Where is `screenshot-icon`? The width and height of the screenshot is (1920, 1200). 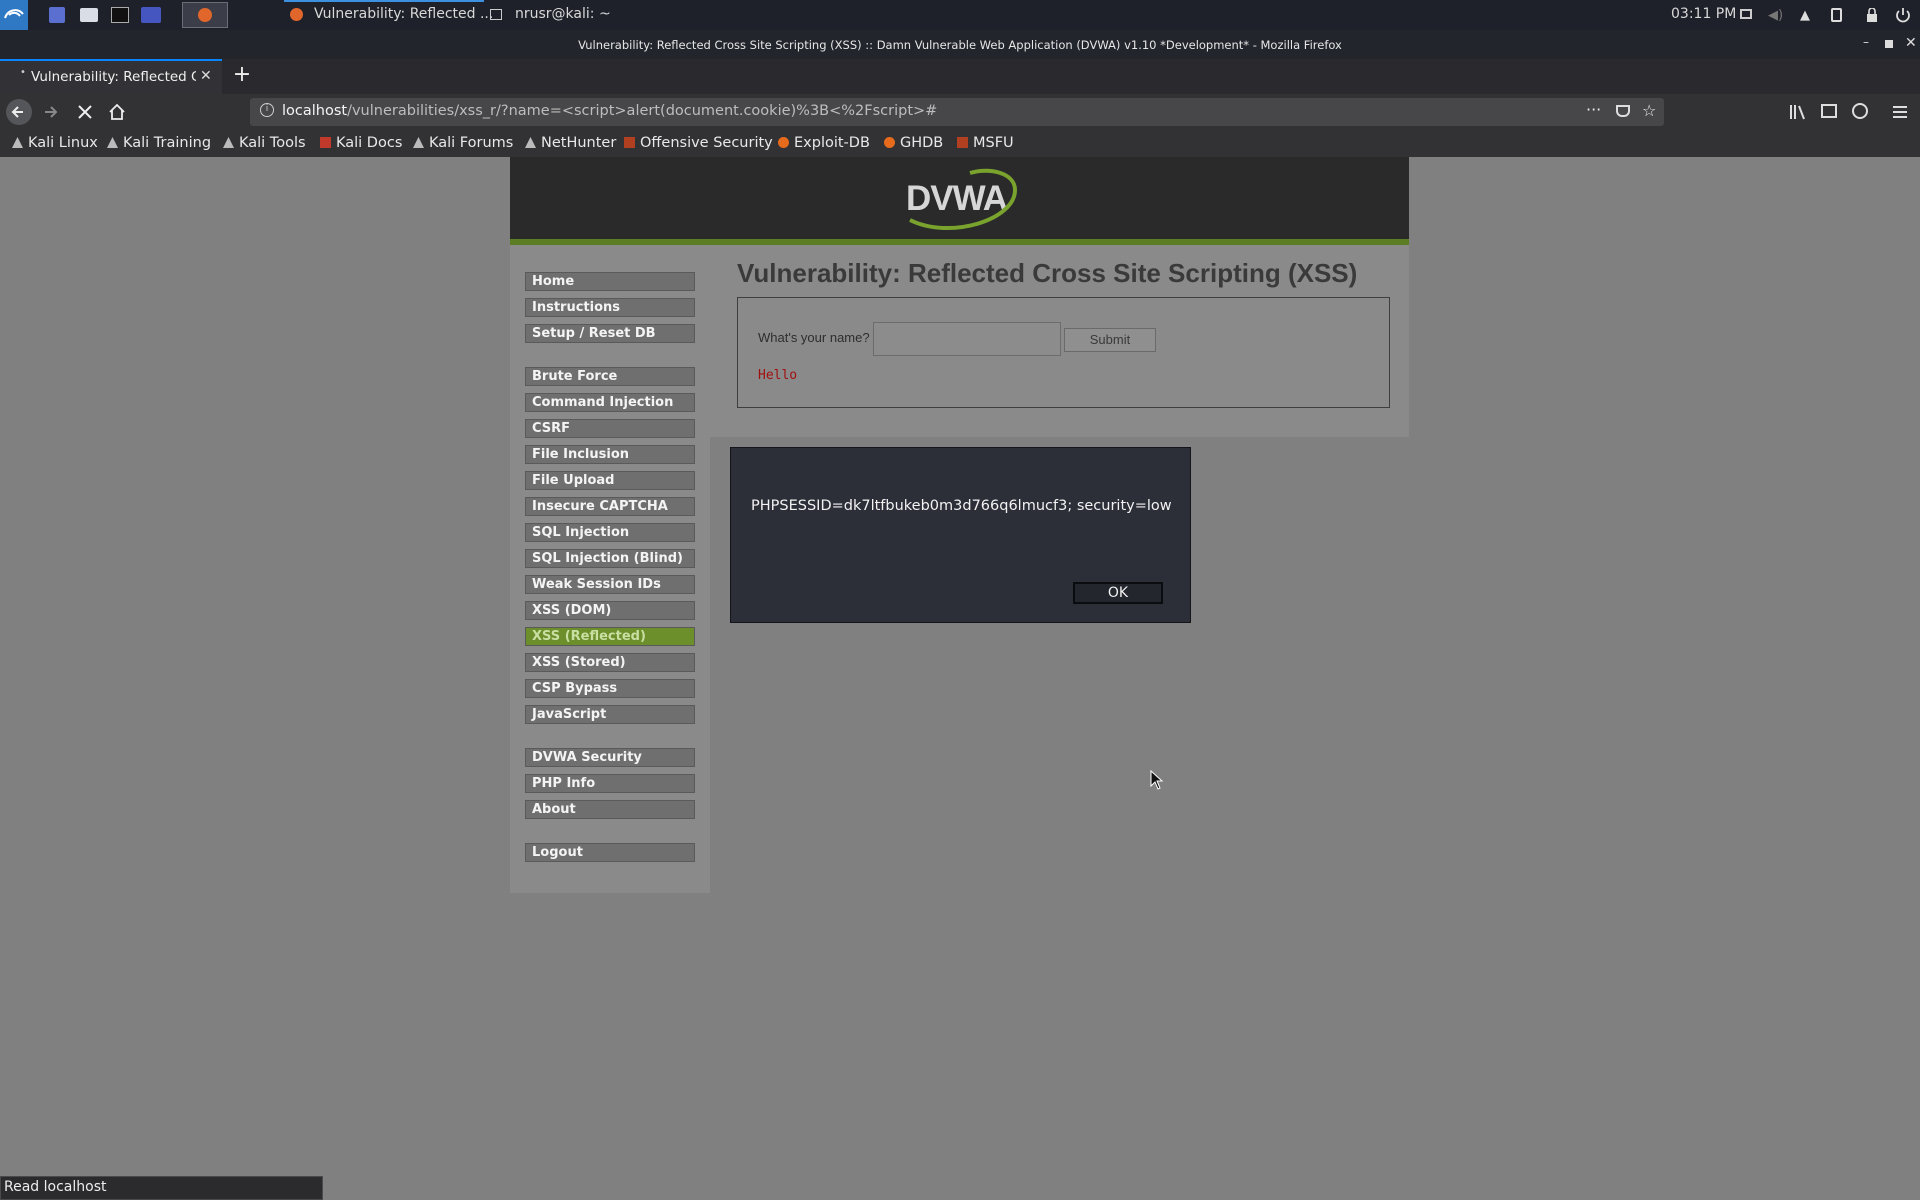 screenshot-icon is located at coordinates (151, 15).